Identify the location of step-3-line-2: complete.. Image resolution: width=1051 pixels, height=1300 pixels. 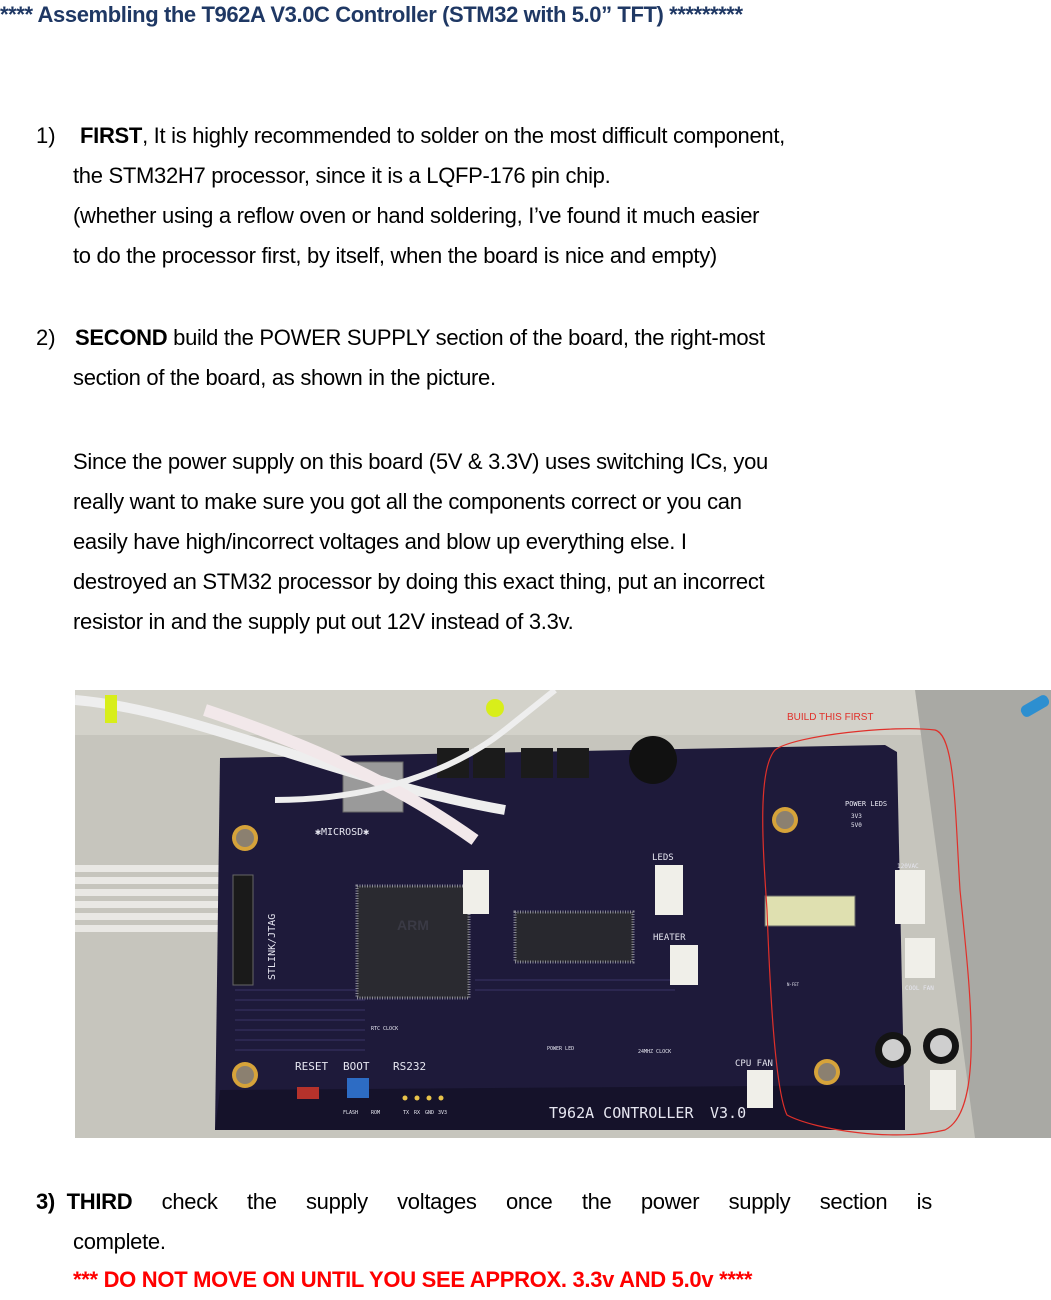
(119, 1241).